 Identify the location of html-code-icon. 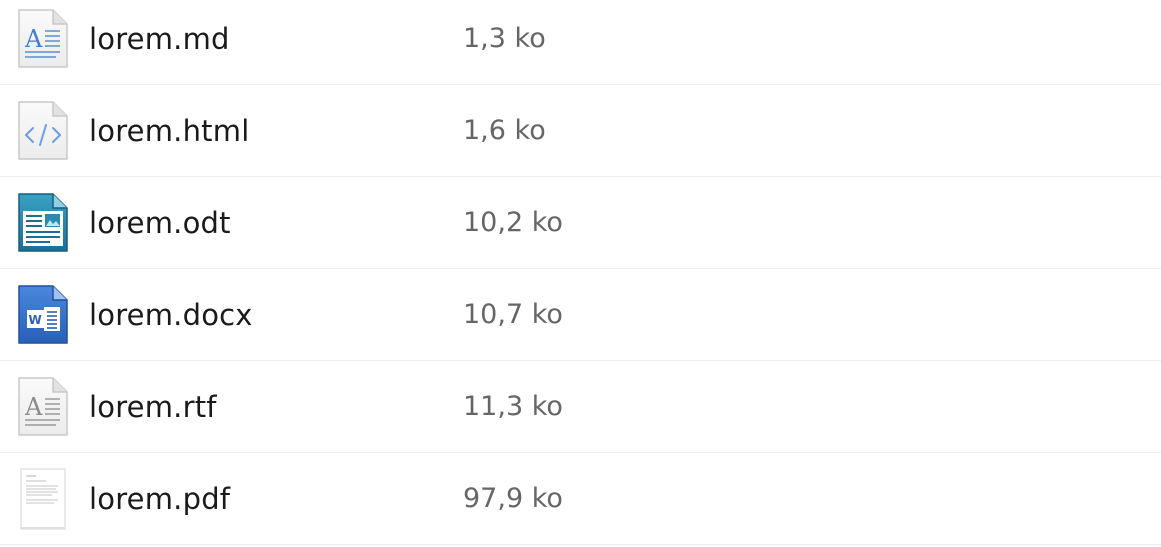
(43, 131).